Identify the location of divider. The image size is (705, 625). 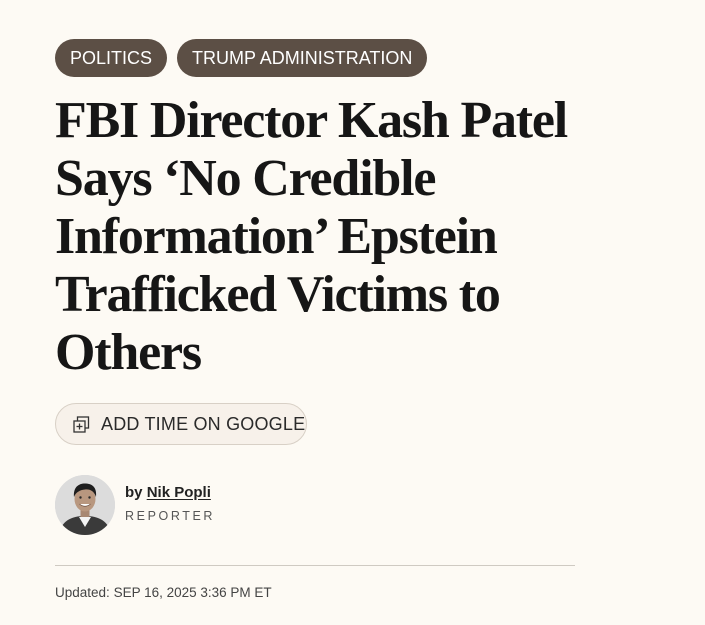
(315, 565).